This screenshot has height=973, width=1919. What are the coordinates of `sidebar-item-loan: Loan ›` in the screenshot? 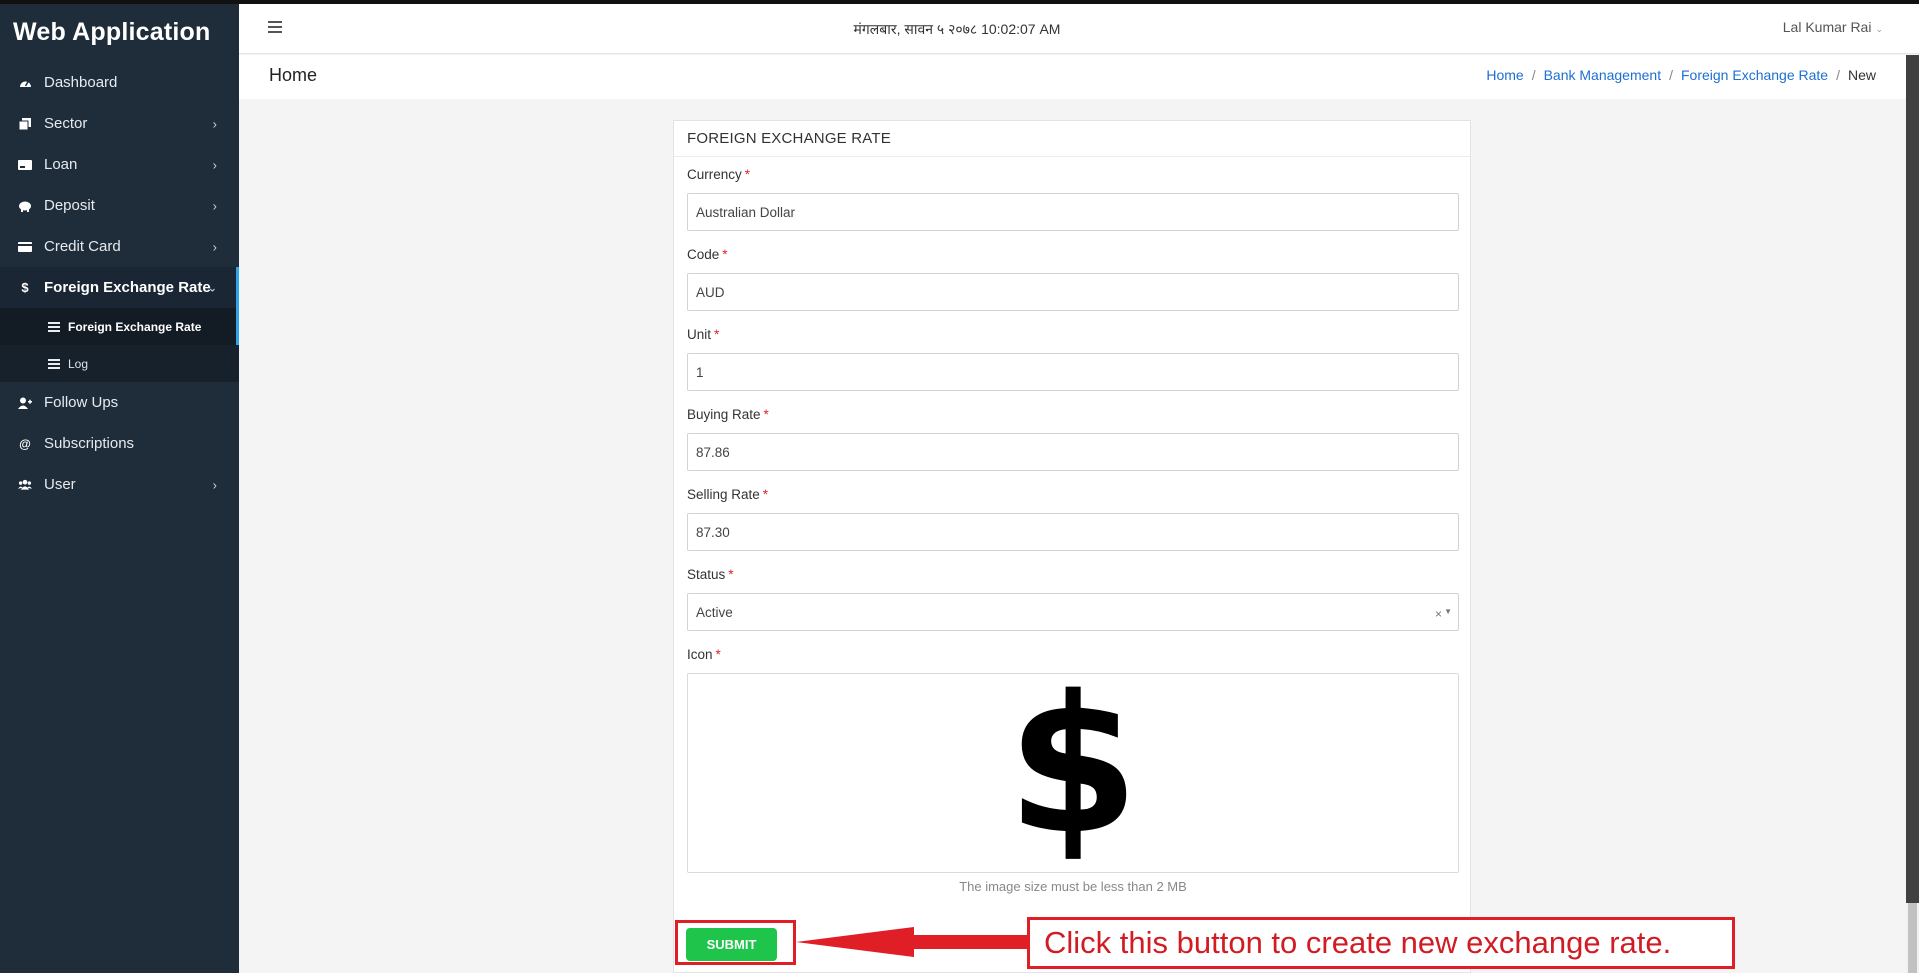 It's located at (119, 164).